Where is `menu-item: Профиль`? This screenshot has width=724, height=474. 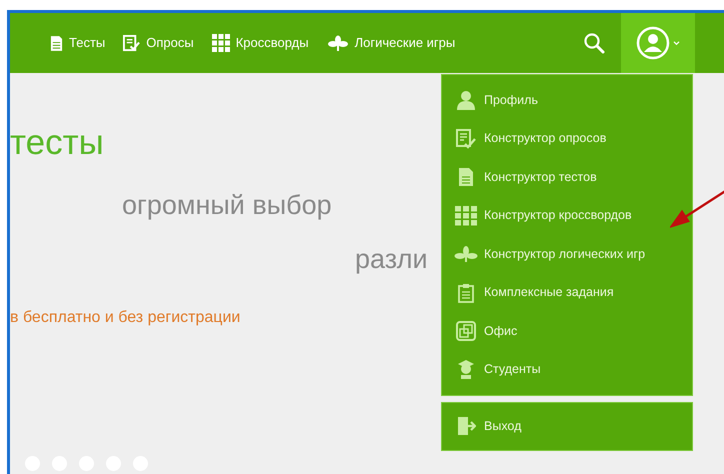 menu-item: Профиль is located at coordinates (567, 100).